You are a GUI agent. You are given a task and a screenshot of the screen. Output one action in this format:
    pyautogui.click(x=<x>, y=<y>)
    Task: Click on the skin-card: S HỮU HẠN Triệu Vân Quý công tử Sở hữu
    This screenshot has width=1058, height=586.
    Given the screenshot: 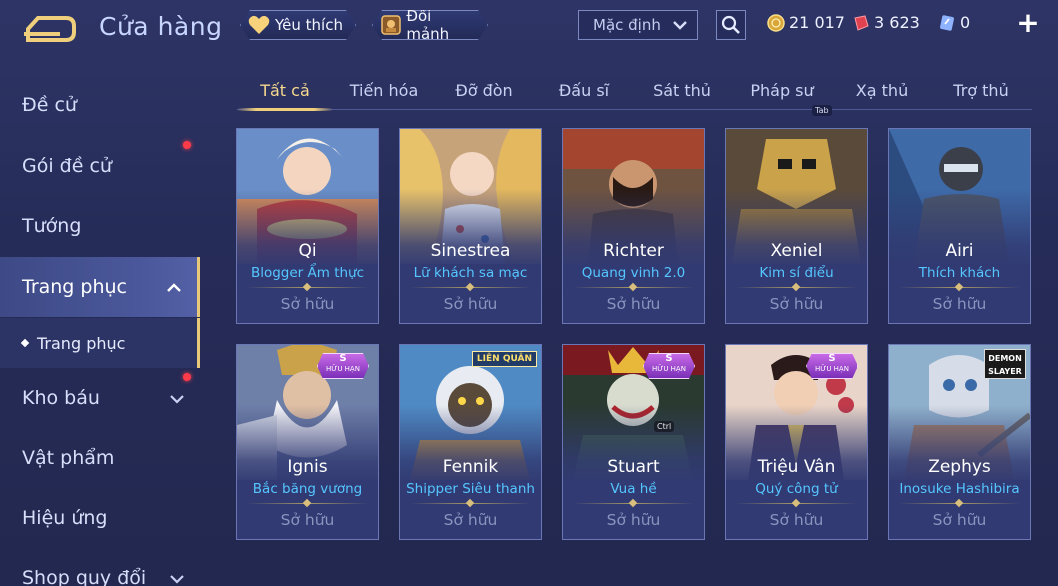 What is the action you would take?
    pyautogui.click(x=796, y=442)
    